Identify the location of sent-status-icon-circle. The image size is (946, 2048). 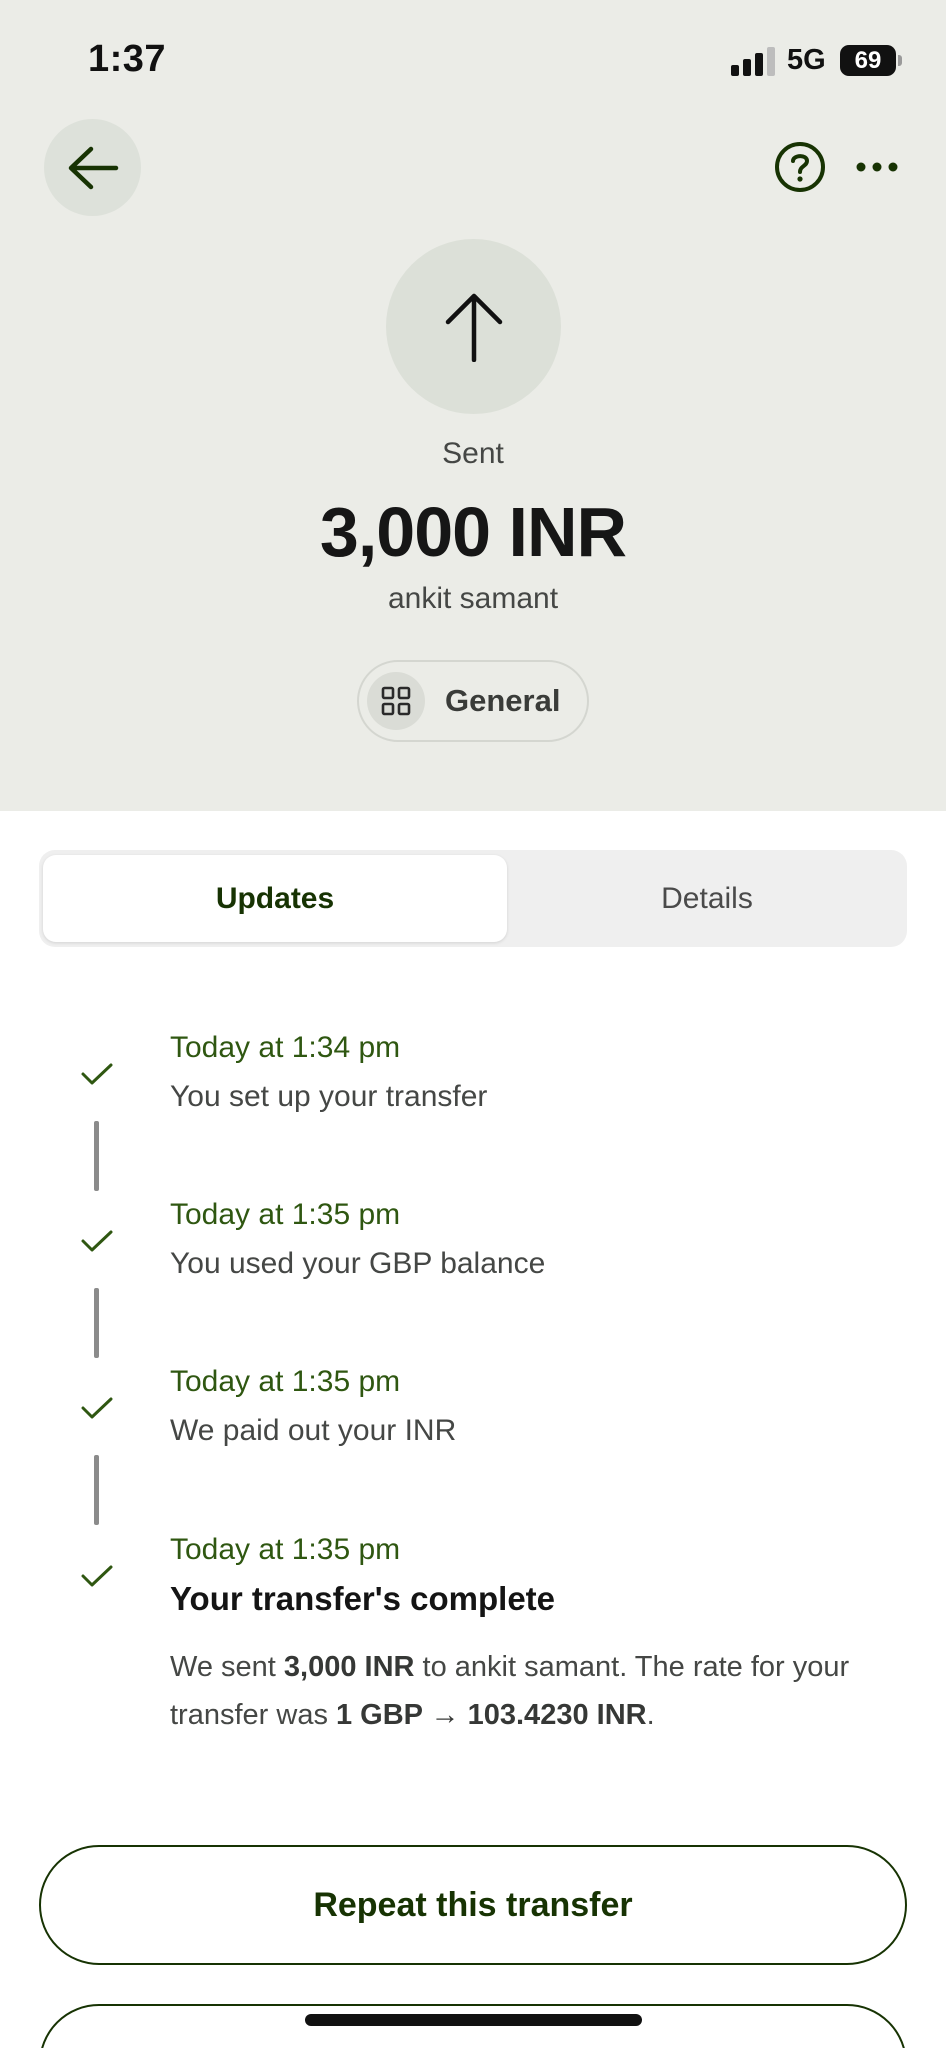
(473, 326).